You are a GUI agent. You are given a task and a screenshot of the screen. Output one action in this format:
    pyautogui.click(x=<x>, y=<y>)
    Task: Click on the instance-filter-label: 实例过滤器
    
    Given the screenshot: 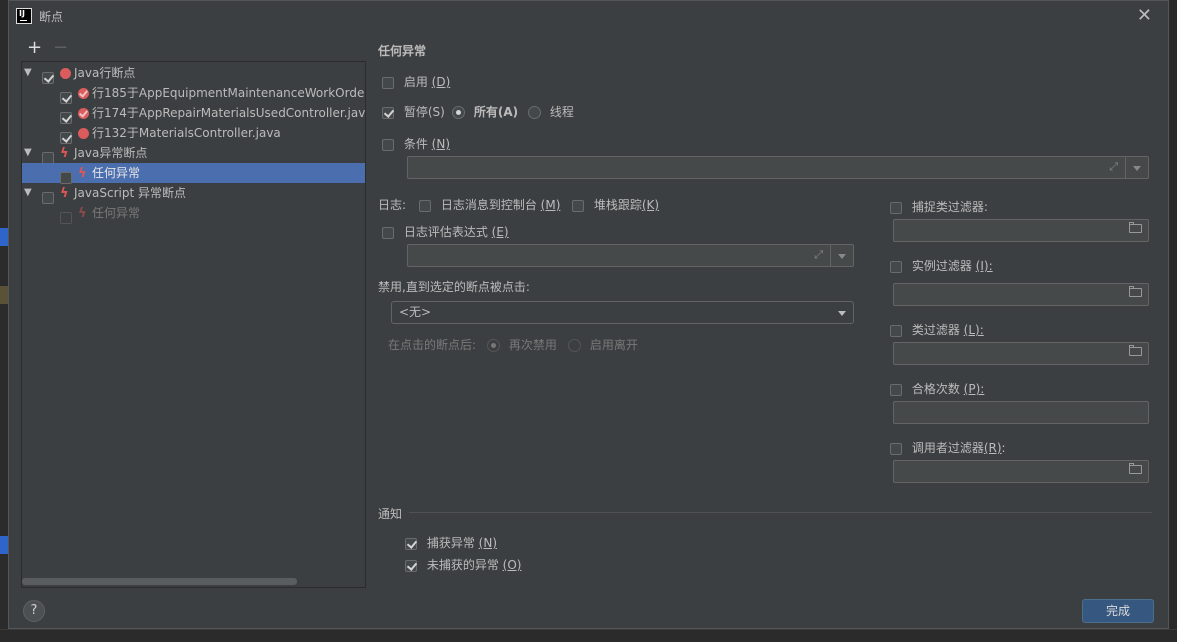 What is the action you would take?
    pyautogui.click(x=941, y=266)
    